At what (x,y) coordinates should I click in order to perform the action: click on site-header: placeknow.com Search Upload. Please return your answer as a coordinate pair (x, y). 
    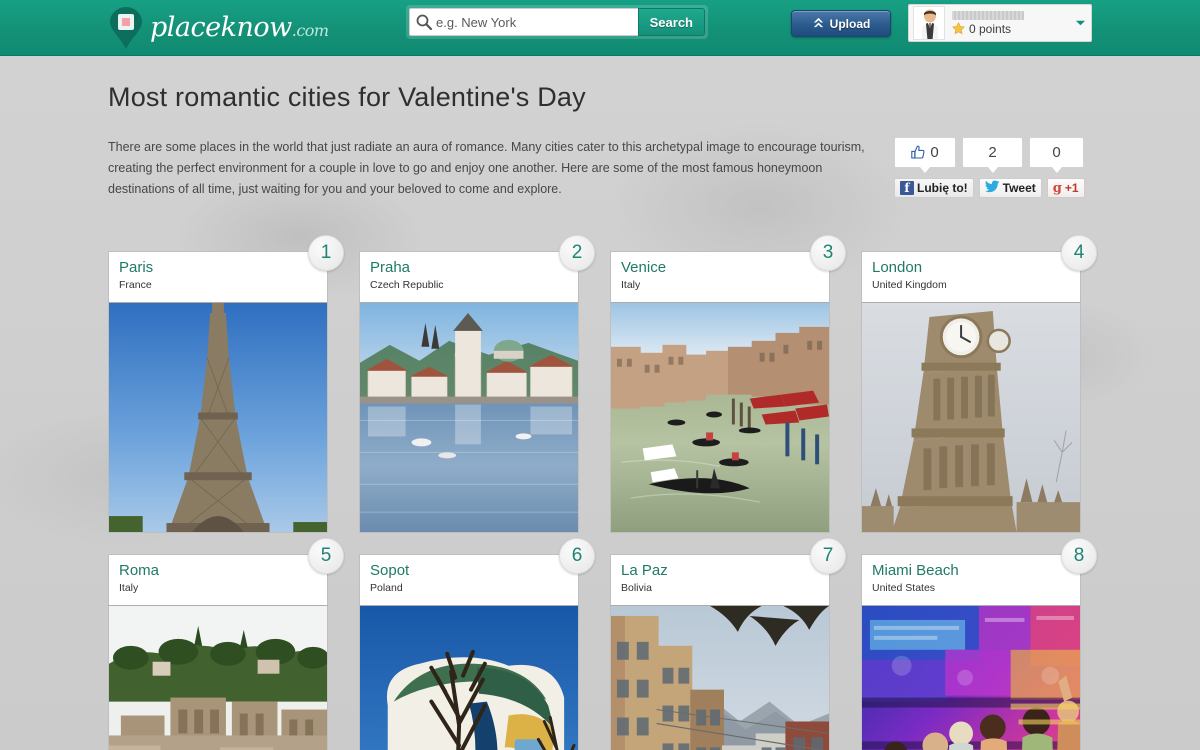
    Looking at the image, I should click on (600, 28).